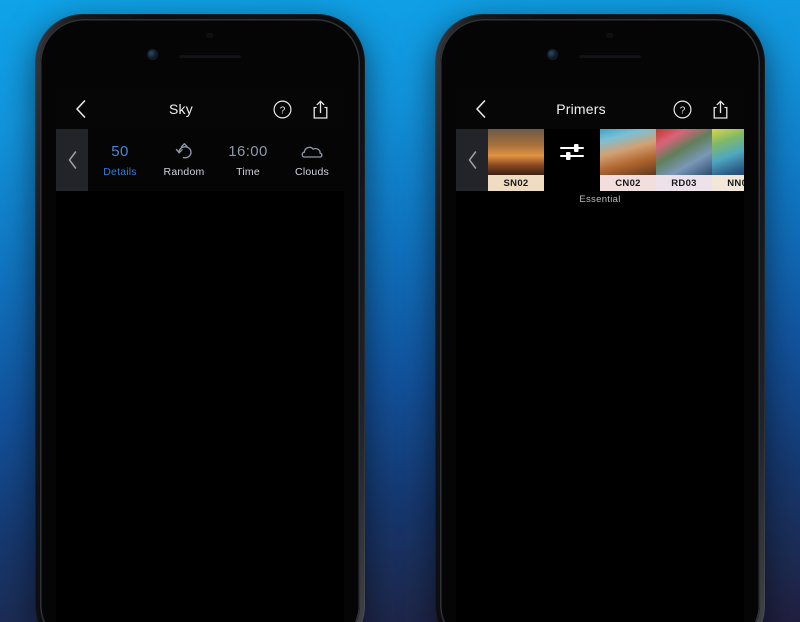 This screenshot has width=800, height=622. Describe the element at coordinates (516, 183) in the screenshot. I see `filter-label-sn02: SN02` at that location.